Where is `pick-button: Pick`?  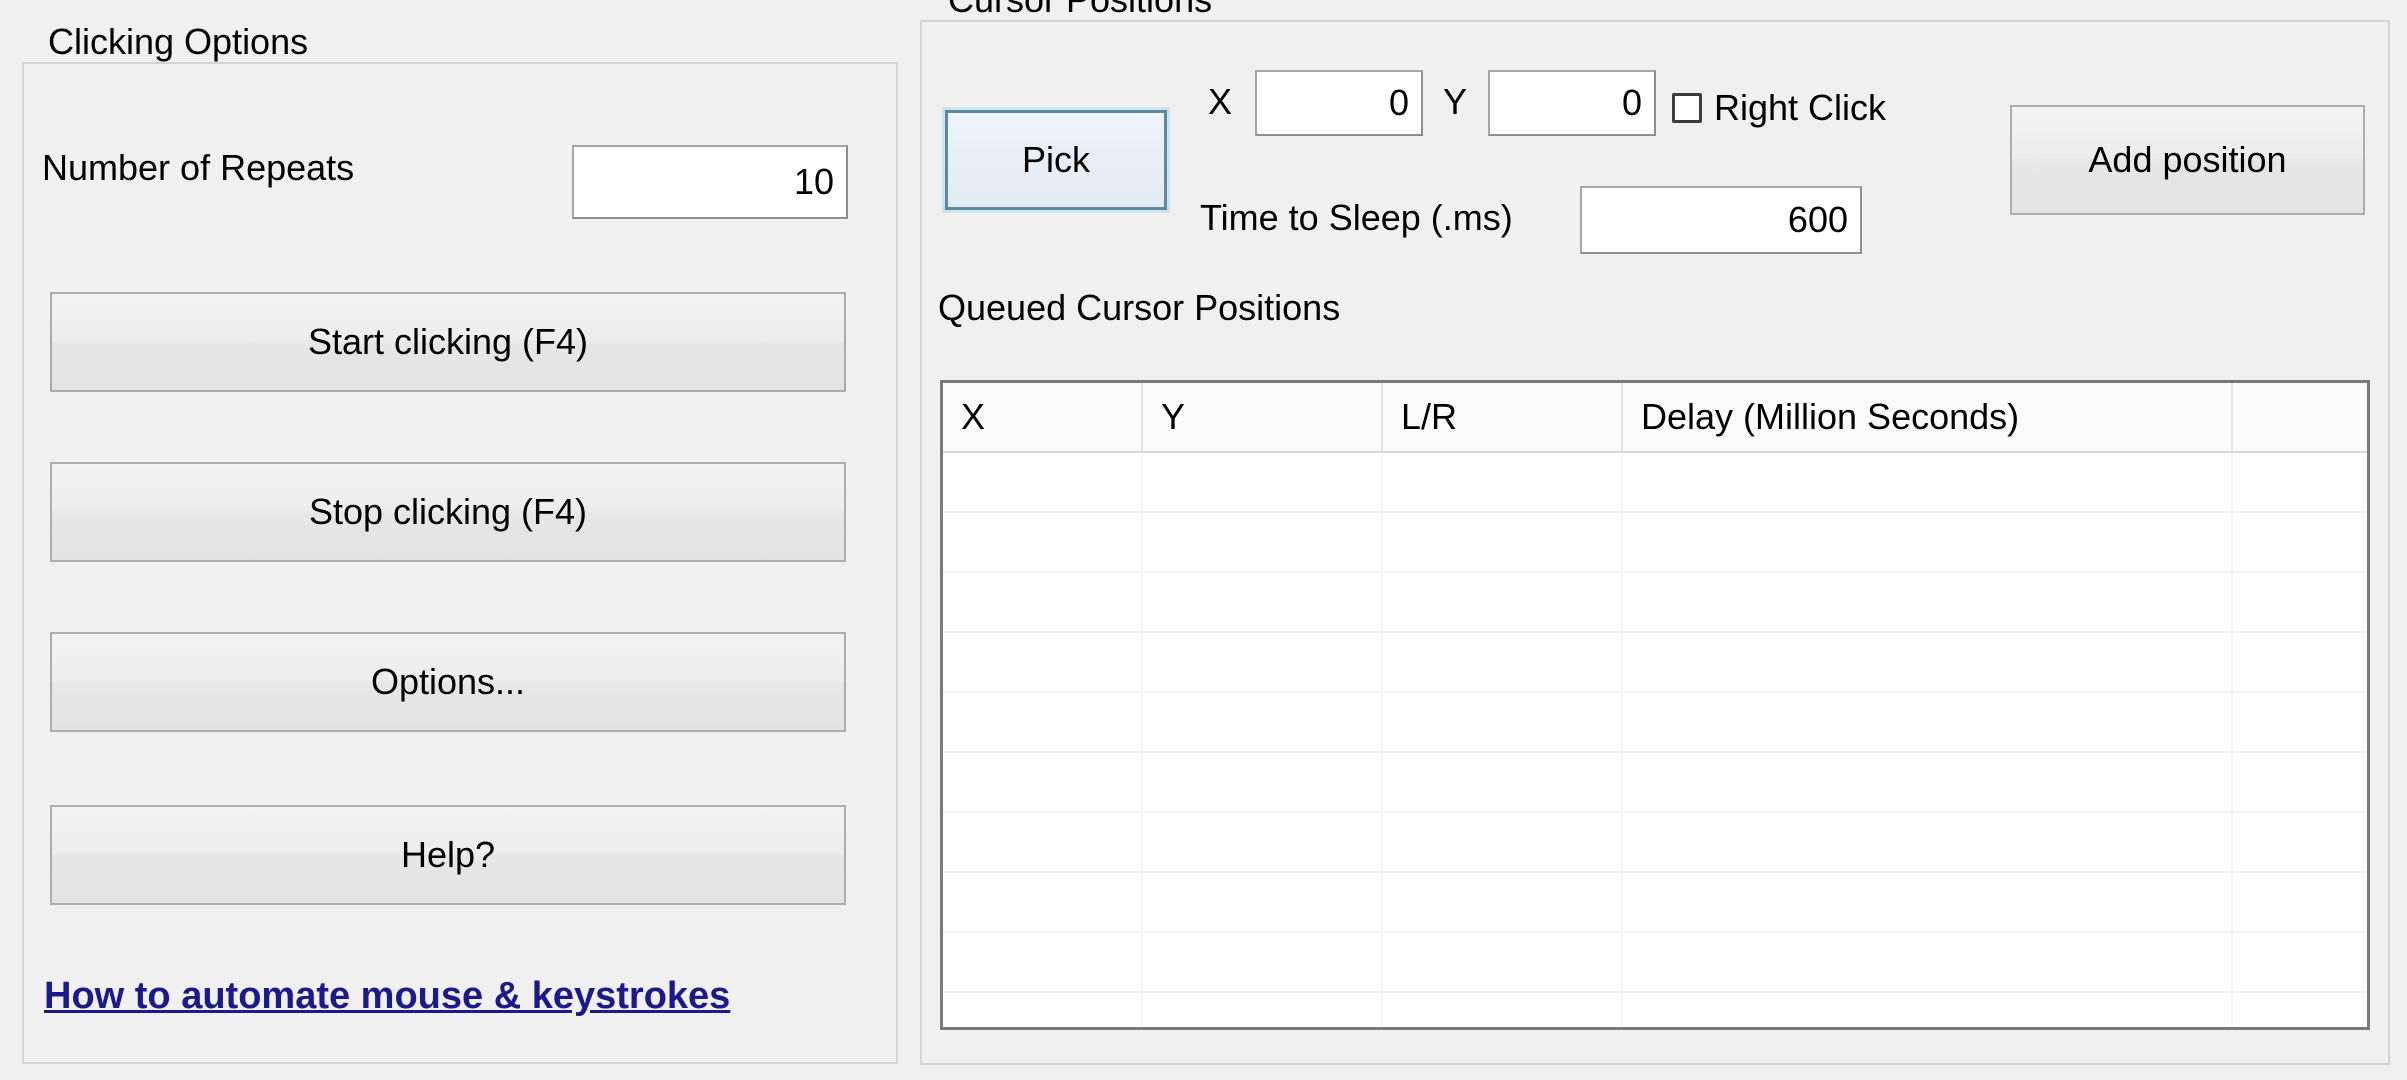
pick-button: Pick is located at coordinates (1056, 160).